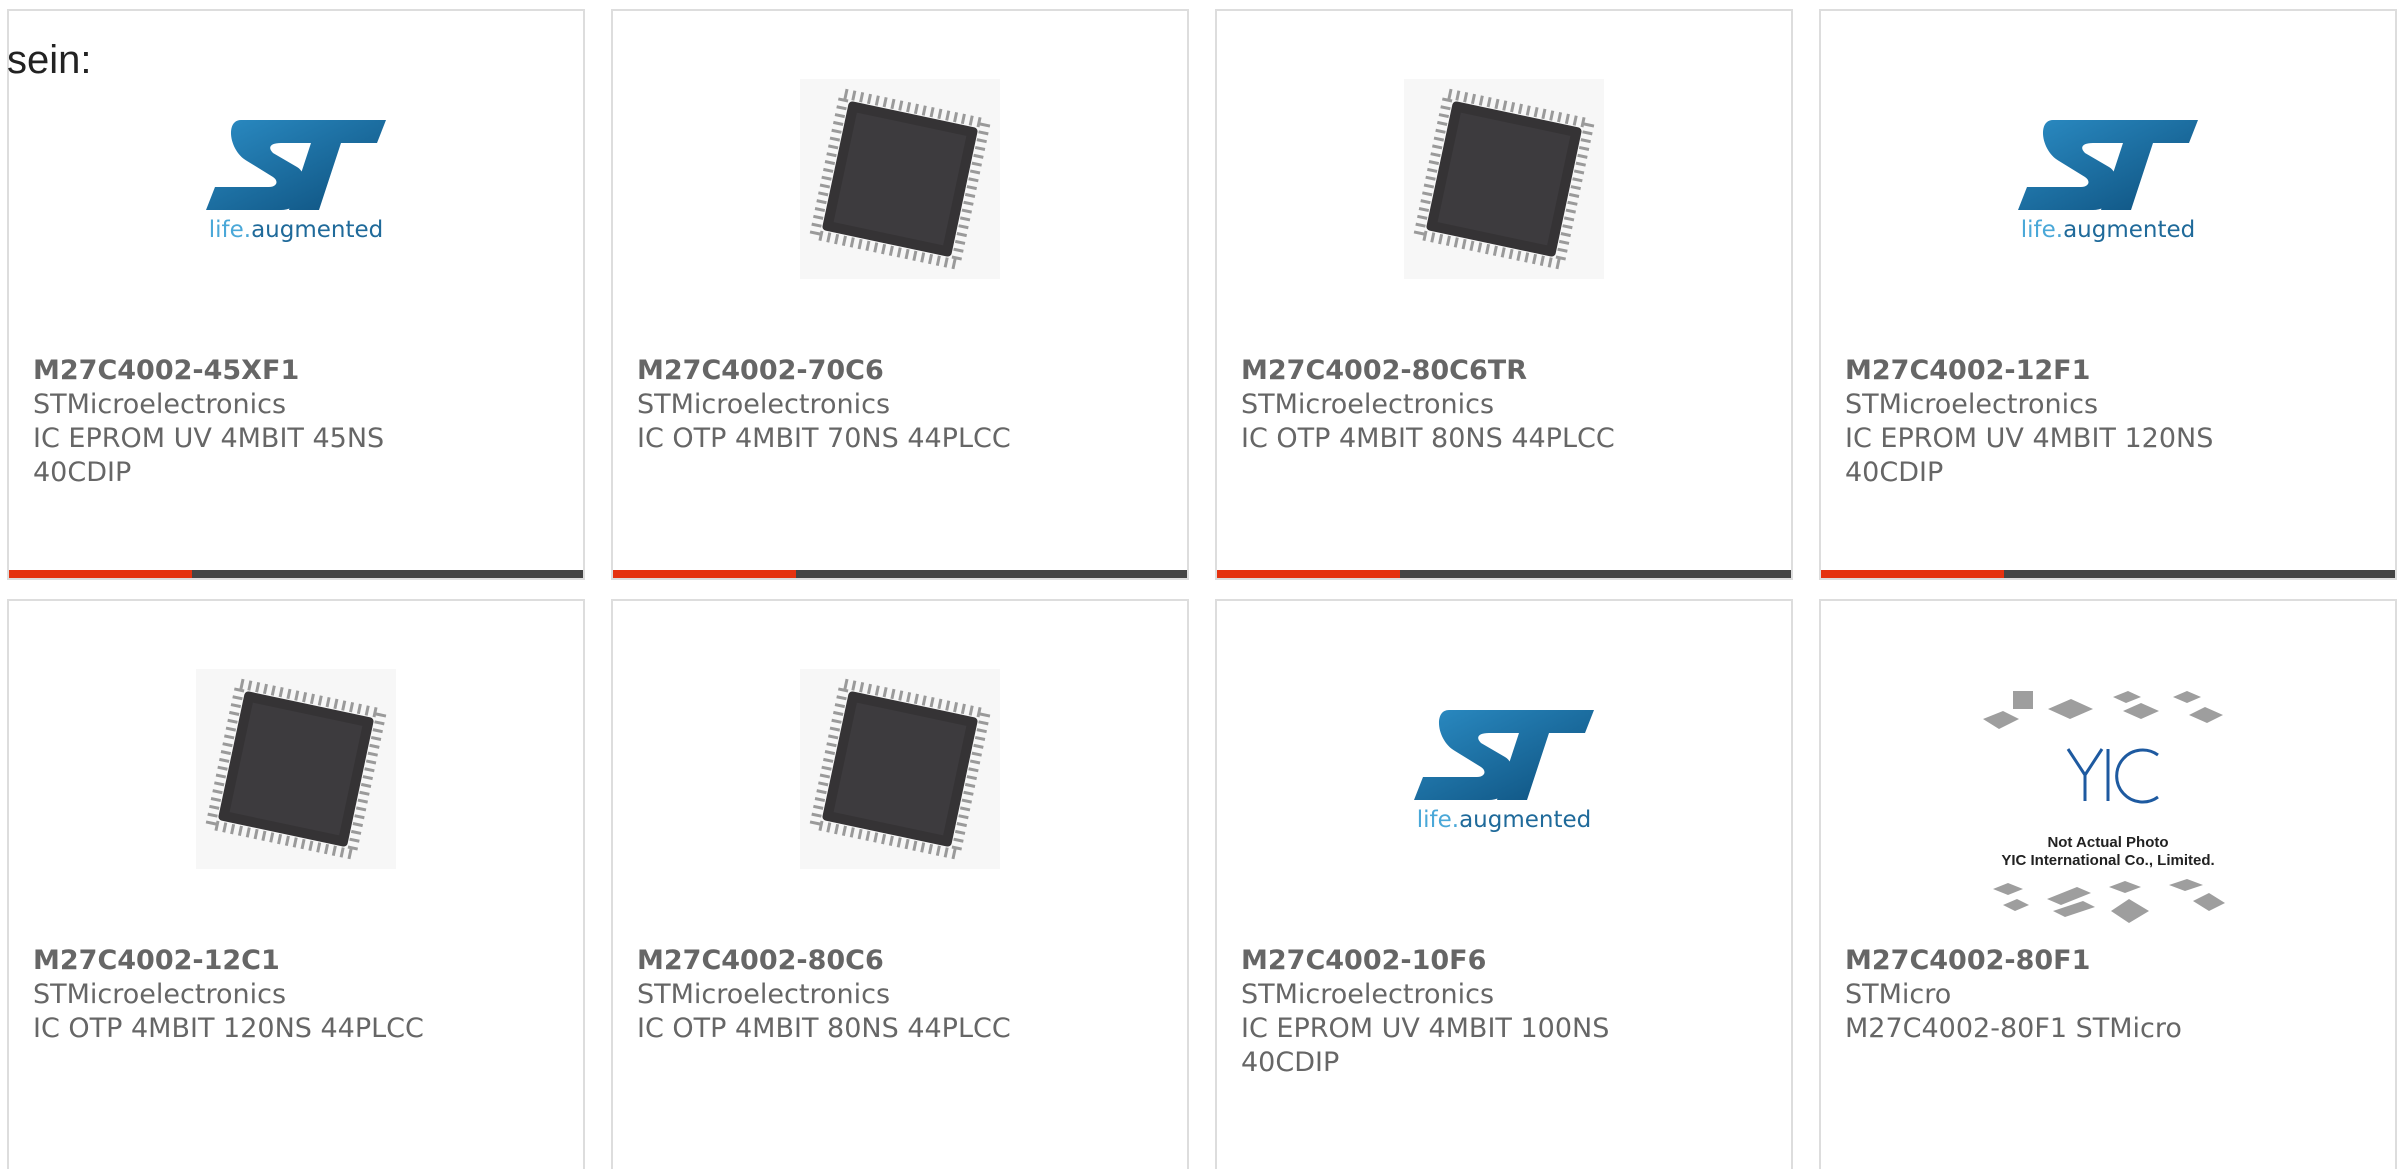  What do you see at coordinates (228, 1028) in the screenshot?
I see `description: IC OTP 4MBIT 120NS 44PLCC` at bounding box center [228, 1028].